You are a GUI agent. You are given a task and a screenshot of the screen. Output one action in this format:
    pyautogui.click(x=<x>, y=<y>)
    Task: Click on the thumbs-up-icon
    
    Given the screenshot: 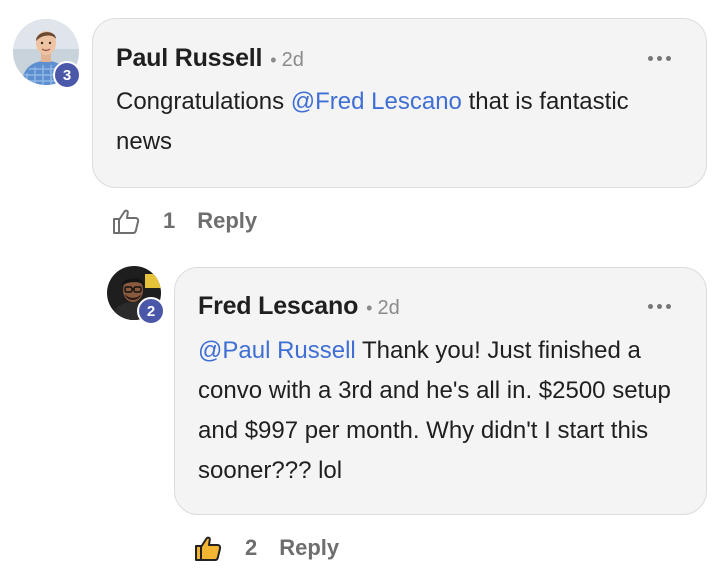 What is the action you would take?
    pyautogui.click(x=208, y=548)
    